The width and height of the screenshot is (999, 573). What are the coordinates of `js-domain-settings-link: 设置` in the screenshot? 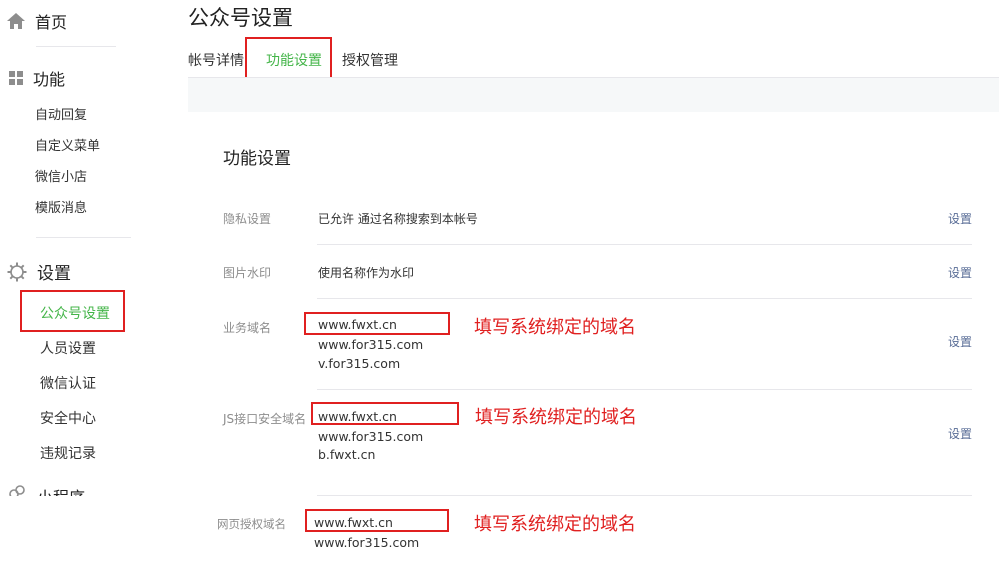 It's located at (960, 433).